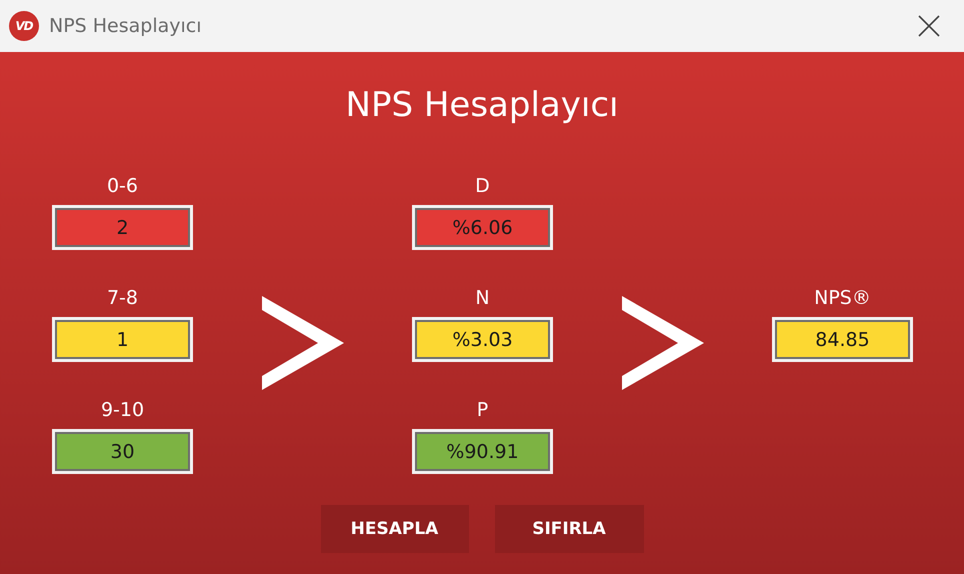 This screenshot has height=574, width=964. I want to click on field-label: N, so click(482, 298).